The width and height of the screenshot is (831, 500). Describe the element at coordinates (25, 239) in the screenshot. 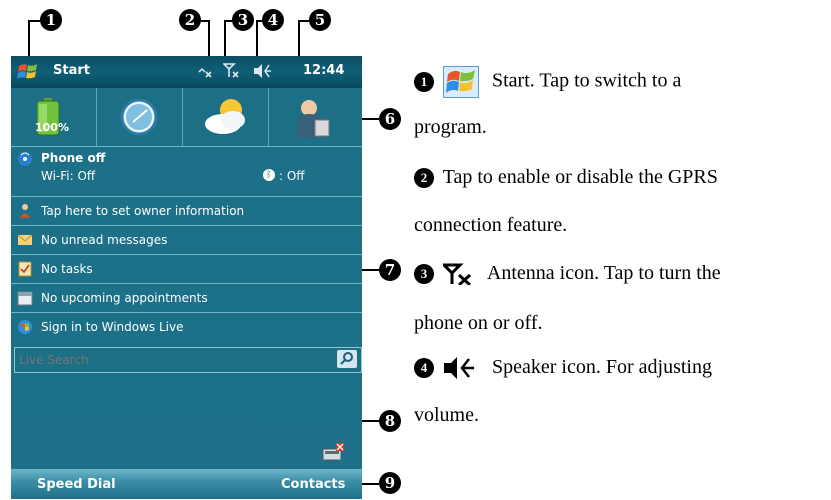

I see `envelope-icon` at that location.